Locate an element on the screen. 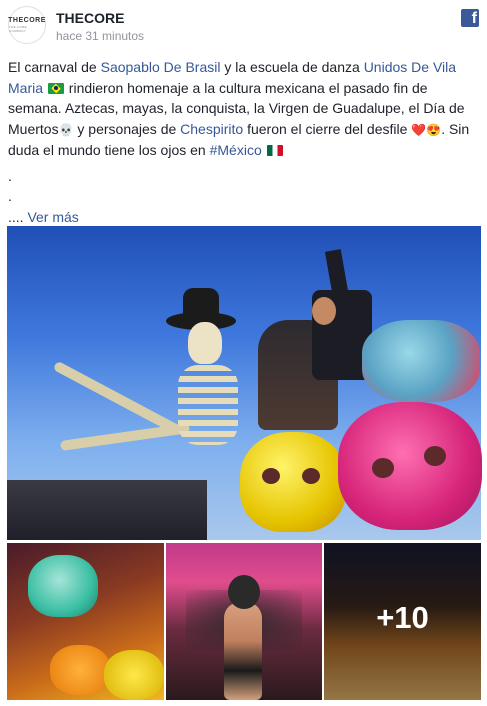 The image size is (487, 706). heart-eyes-emoji-icon: 😍 is located at coordinates (434, 129).